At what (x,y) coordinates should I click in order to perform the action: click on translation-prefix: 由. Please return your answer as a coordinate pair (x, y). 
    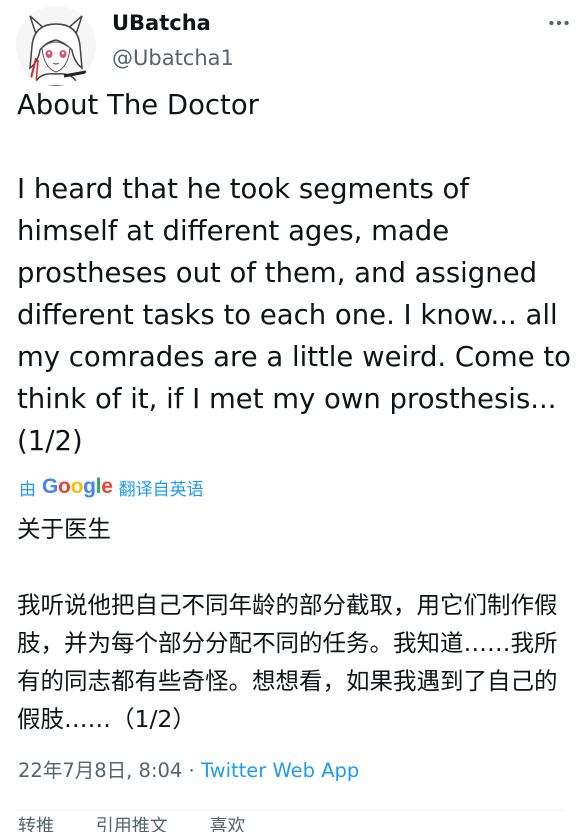
    Looking at the image, I should click on (27, 489).